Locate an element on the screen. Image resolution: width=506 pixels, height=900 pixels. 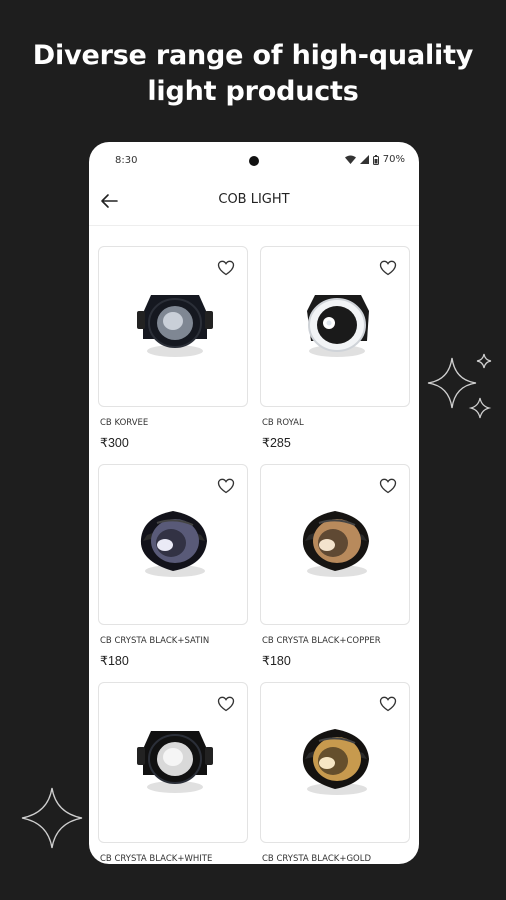
page-title: COB LIGHT is located at coordinates (254, 199).